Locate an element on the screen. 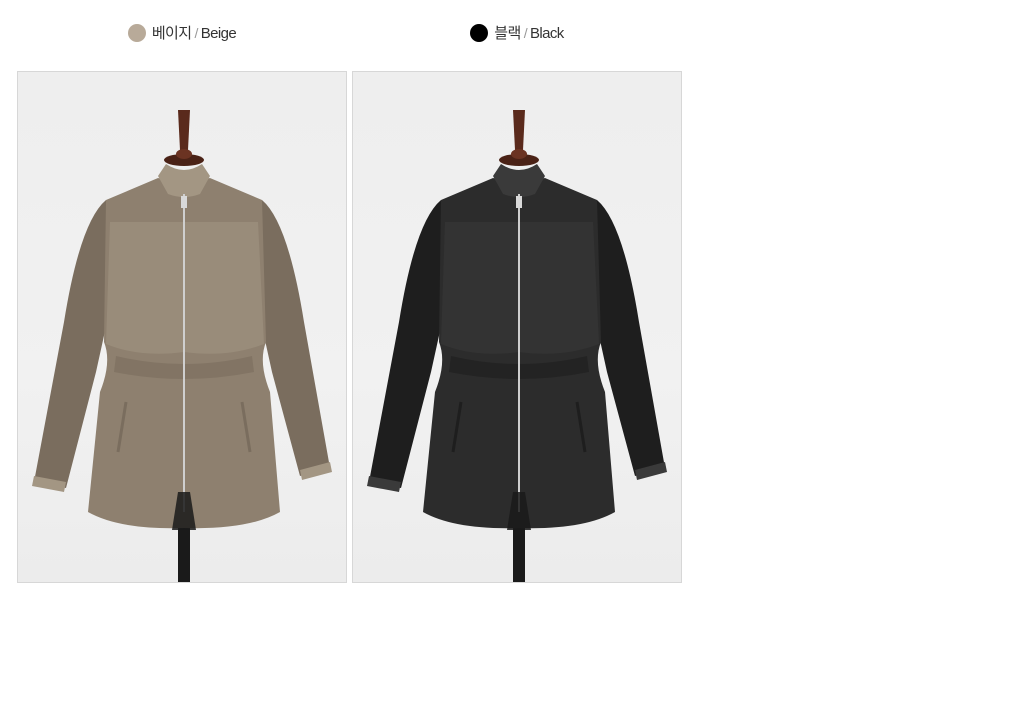 The width and height of the screenshot is (1034, 712). color-name-english: Black is located at coordinates (547, 33).